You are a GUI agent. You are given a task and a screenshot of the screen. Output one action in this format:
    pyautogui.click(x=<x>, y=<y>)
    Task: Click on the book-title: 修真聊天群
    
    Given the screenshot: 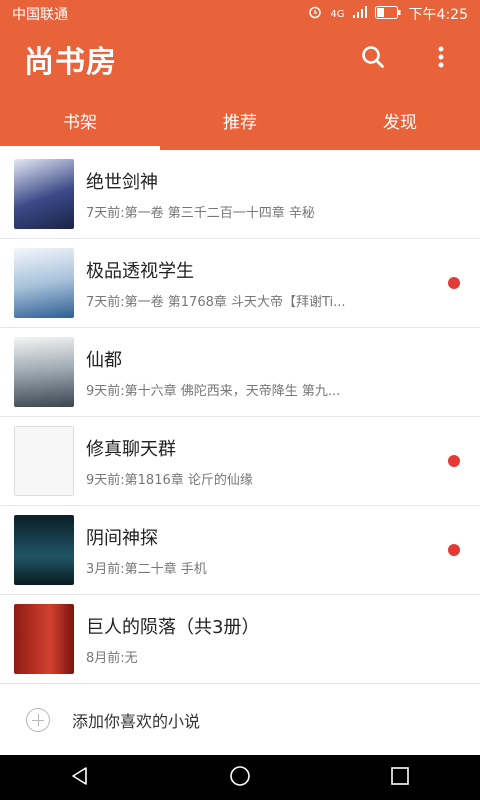 What is the action you would take?
    pyautogui.click(x=131, y=449)
    